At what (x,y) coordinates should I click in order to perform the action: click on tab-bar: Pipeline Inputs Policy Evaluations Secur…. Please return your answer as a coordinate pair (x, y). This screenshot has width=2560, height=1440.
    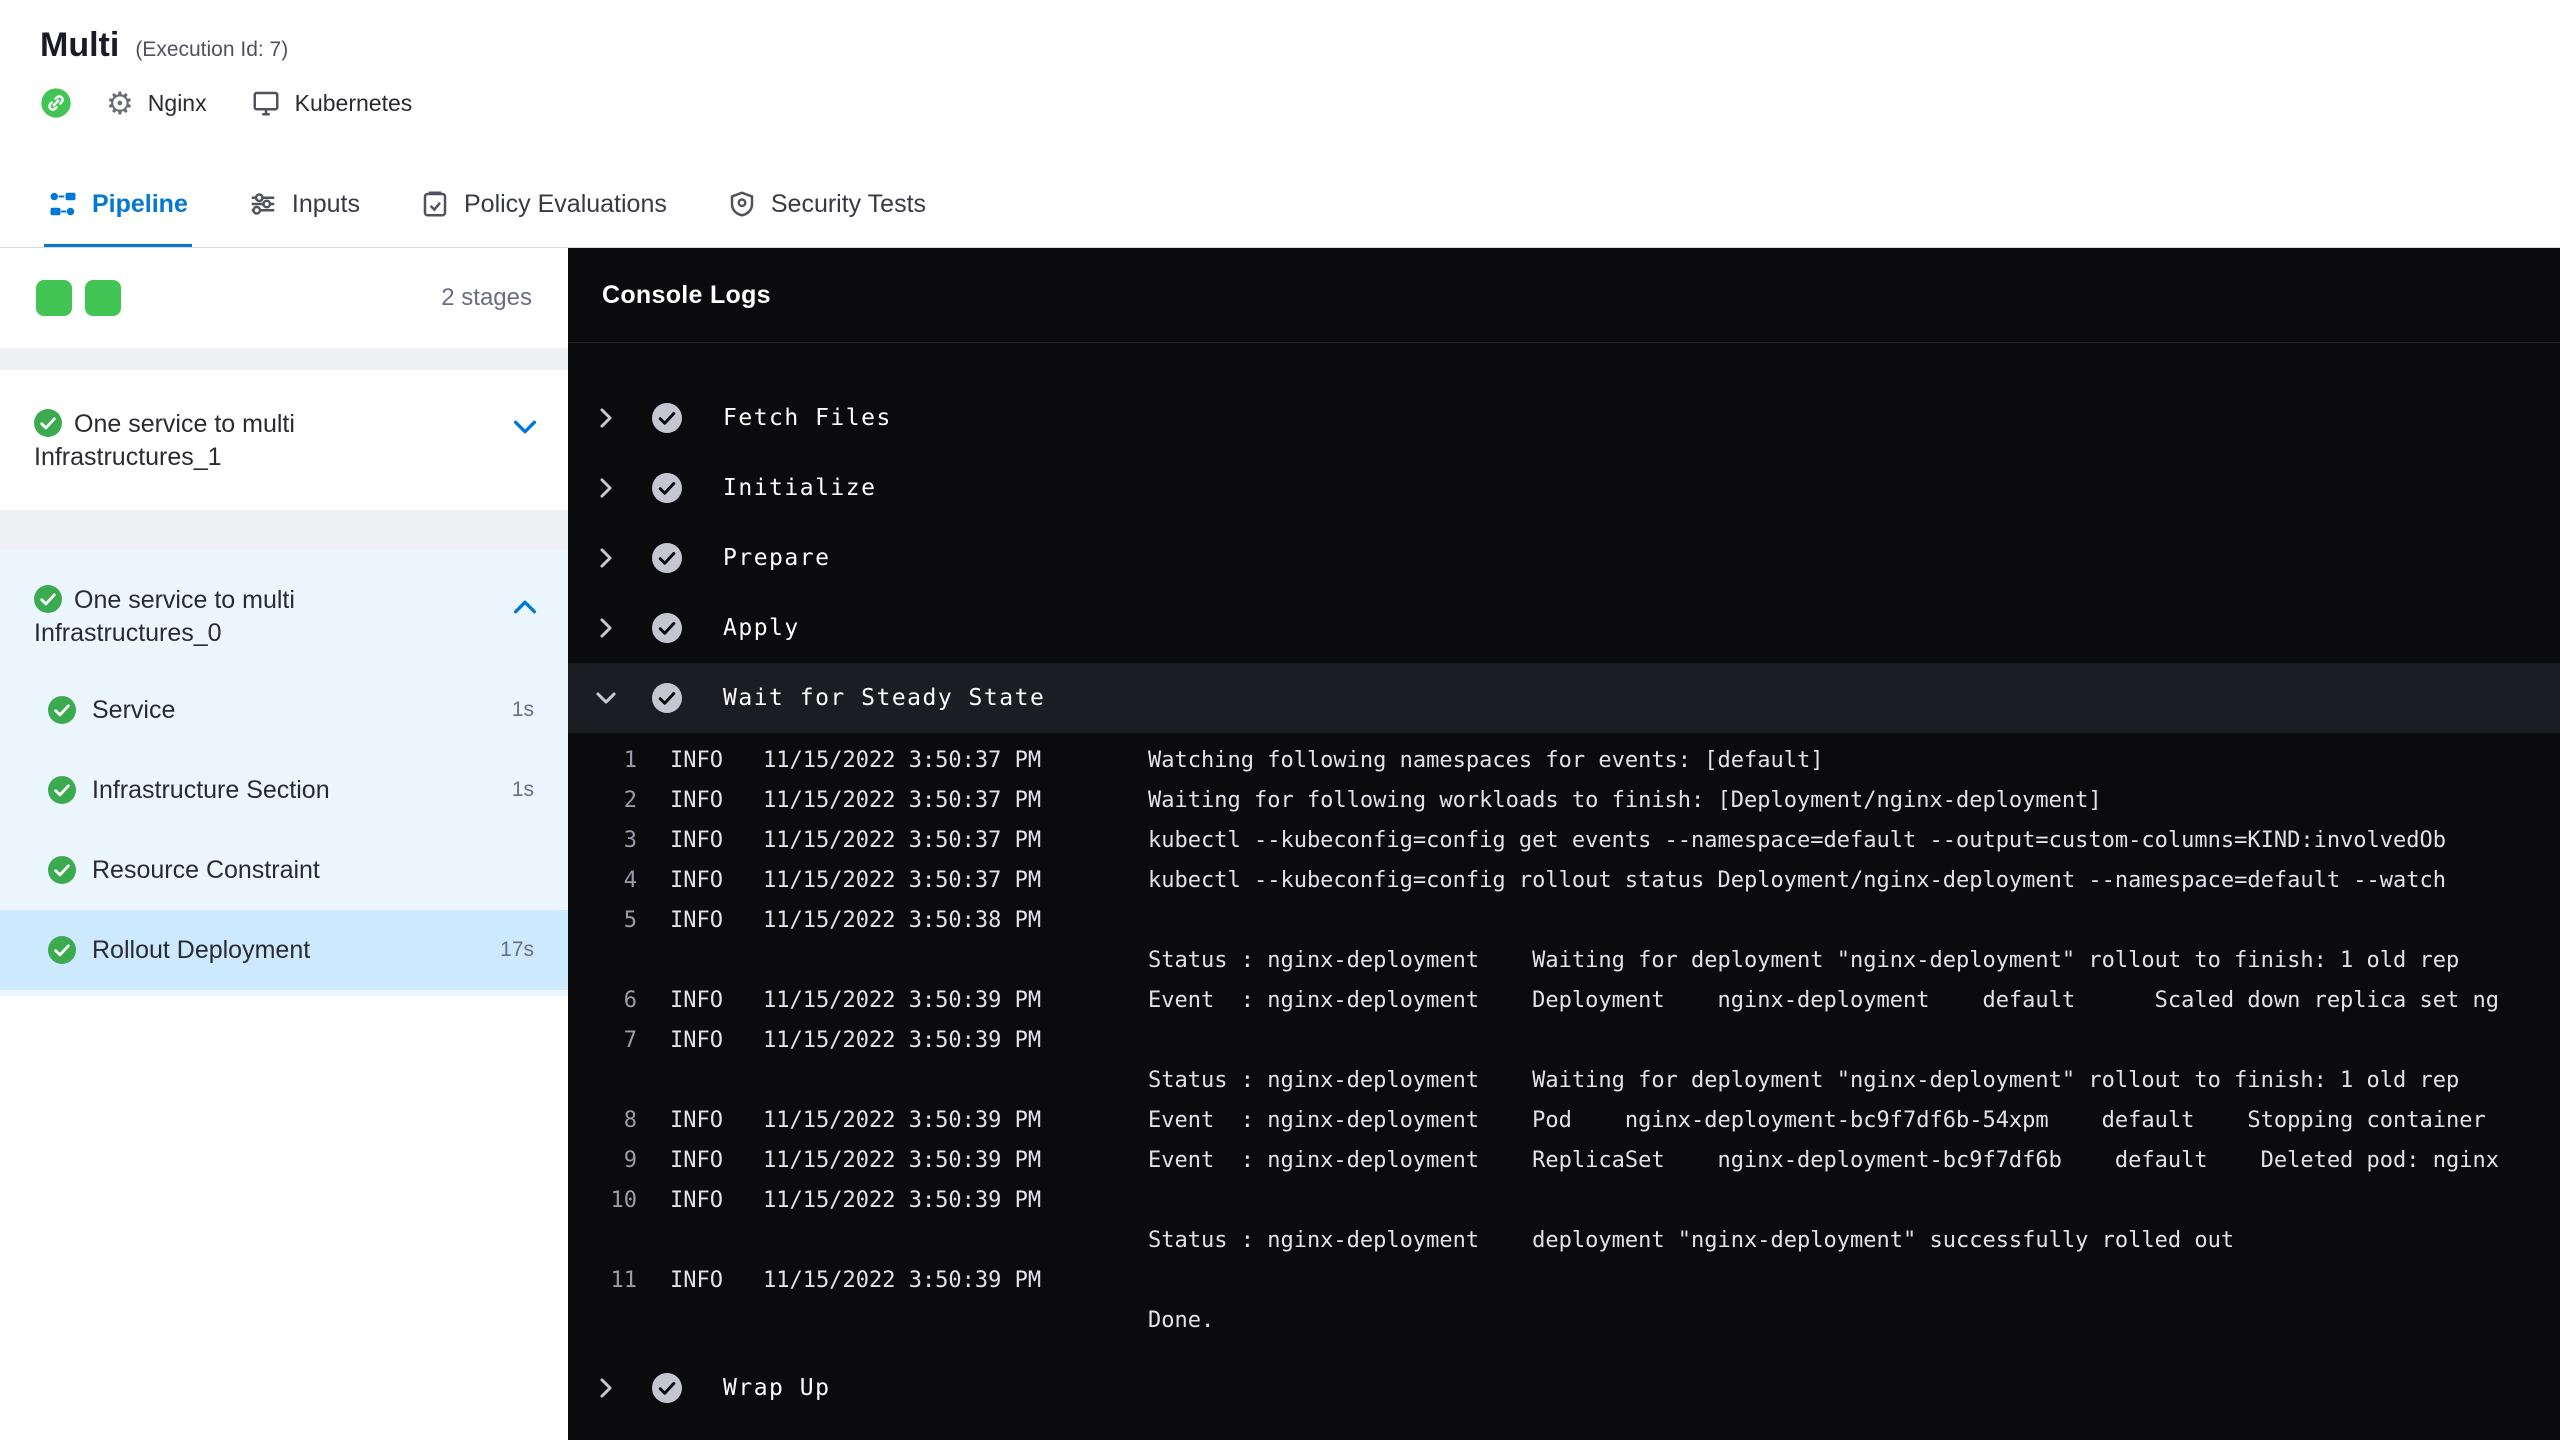
    Looking at the image, I should click on (1280, 206).